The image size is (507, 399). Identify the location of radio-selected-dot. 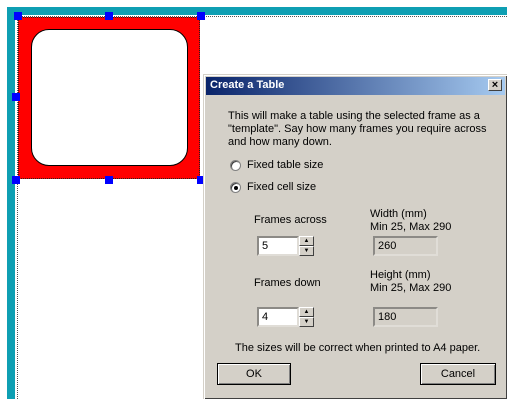
(236, 188).